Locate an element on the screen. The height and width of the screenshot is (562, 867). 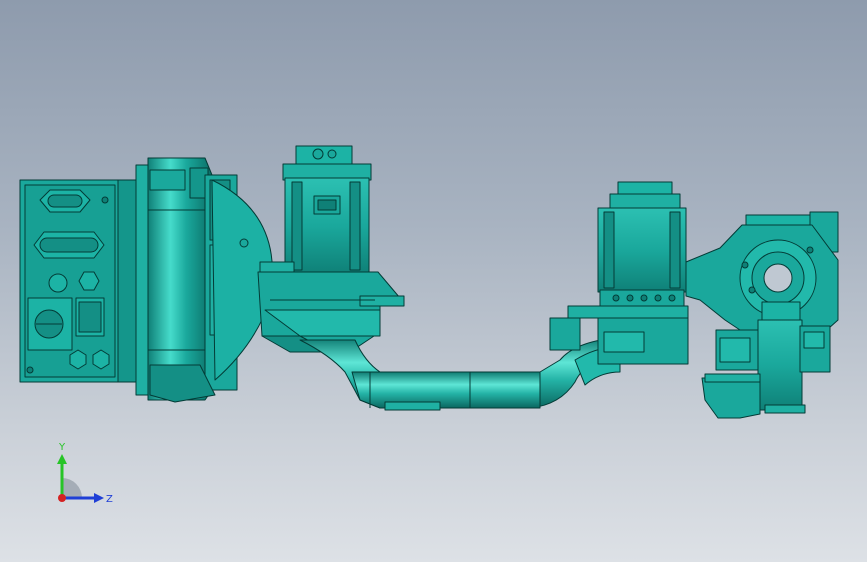
z-axis-arrowhead is located at coordinates (99, 498).